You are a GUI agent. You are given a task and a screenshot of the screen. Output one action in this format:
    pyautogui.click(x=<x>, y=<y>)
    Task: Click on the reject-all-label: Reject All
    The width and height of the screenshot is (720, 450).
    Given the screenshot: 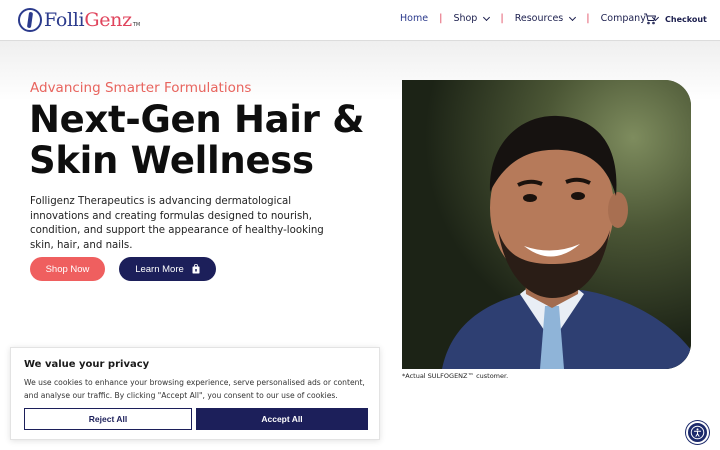 What is the action you would take?
    pyautogui.click(x=108, y=419)
    